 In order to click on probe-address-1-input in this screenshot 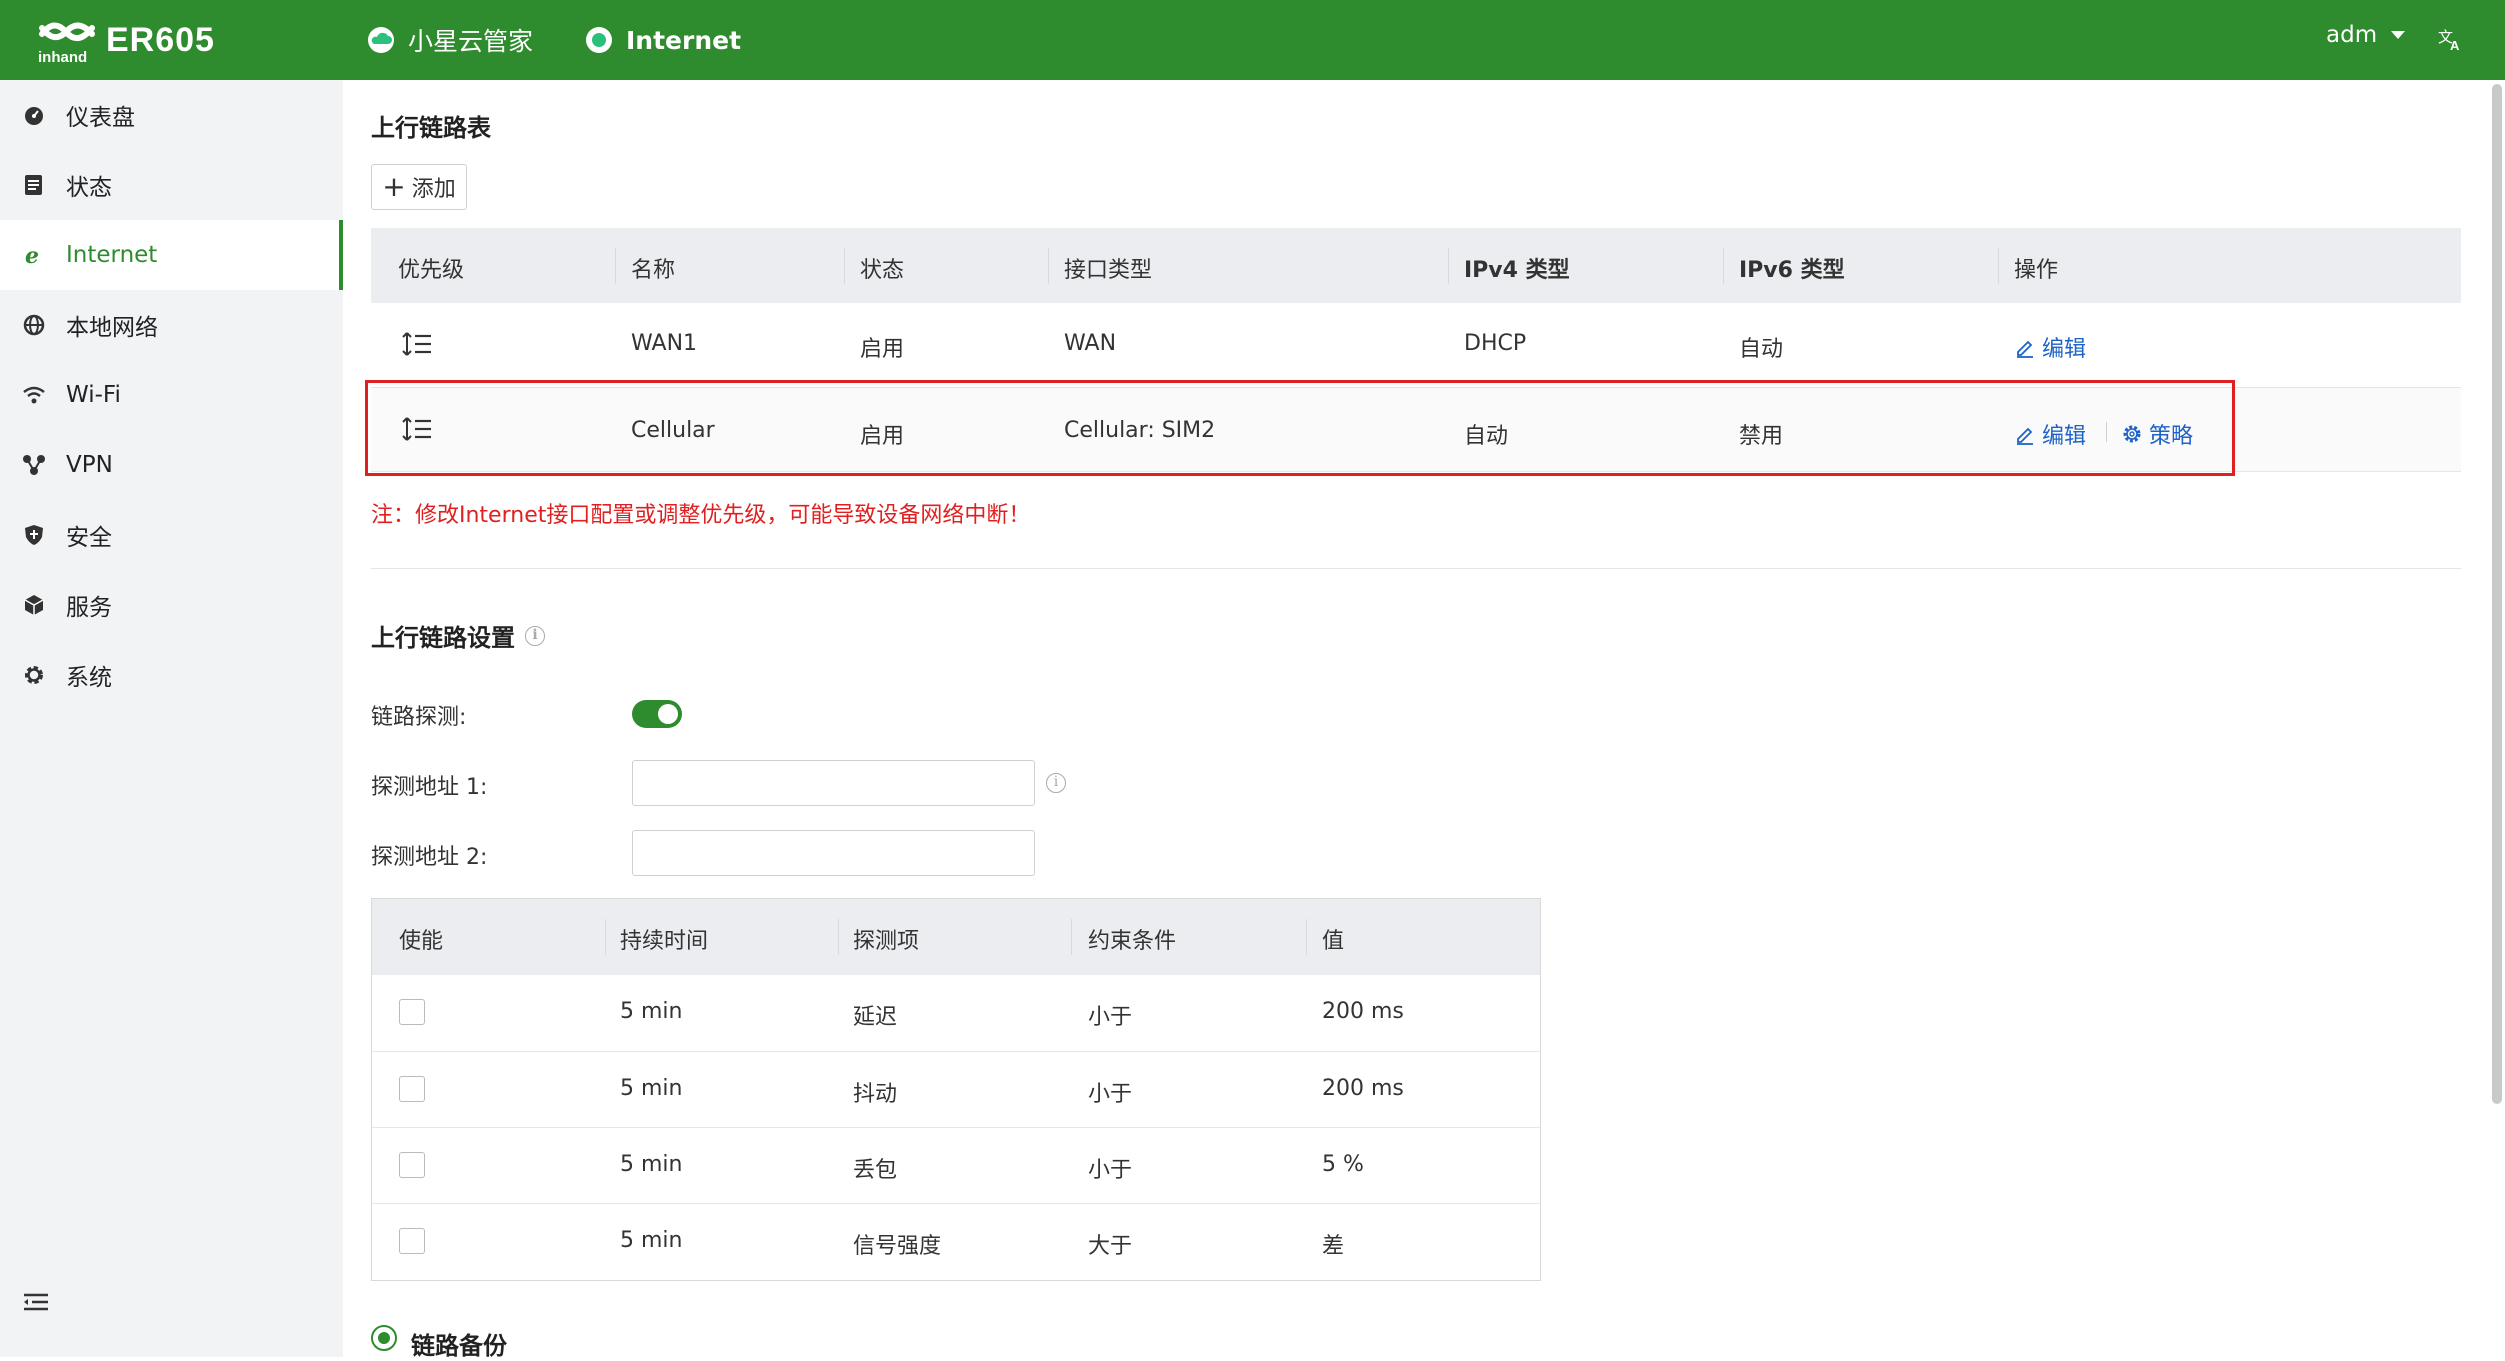, I will do `click(833, 783)`.